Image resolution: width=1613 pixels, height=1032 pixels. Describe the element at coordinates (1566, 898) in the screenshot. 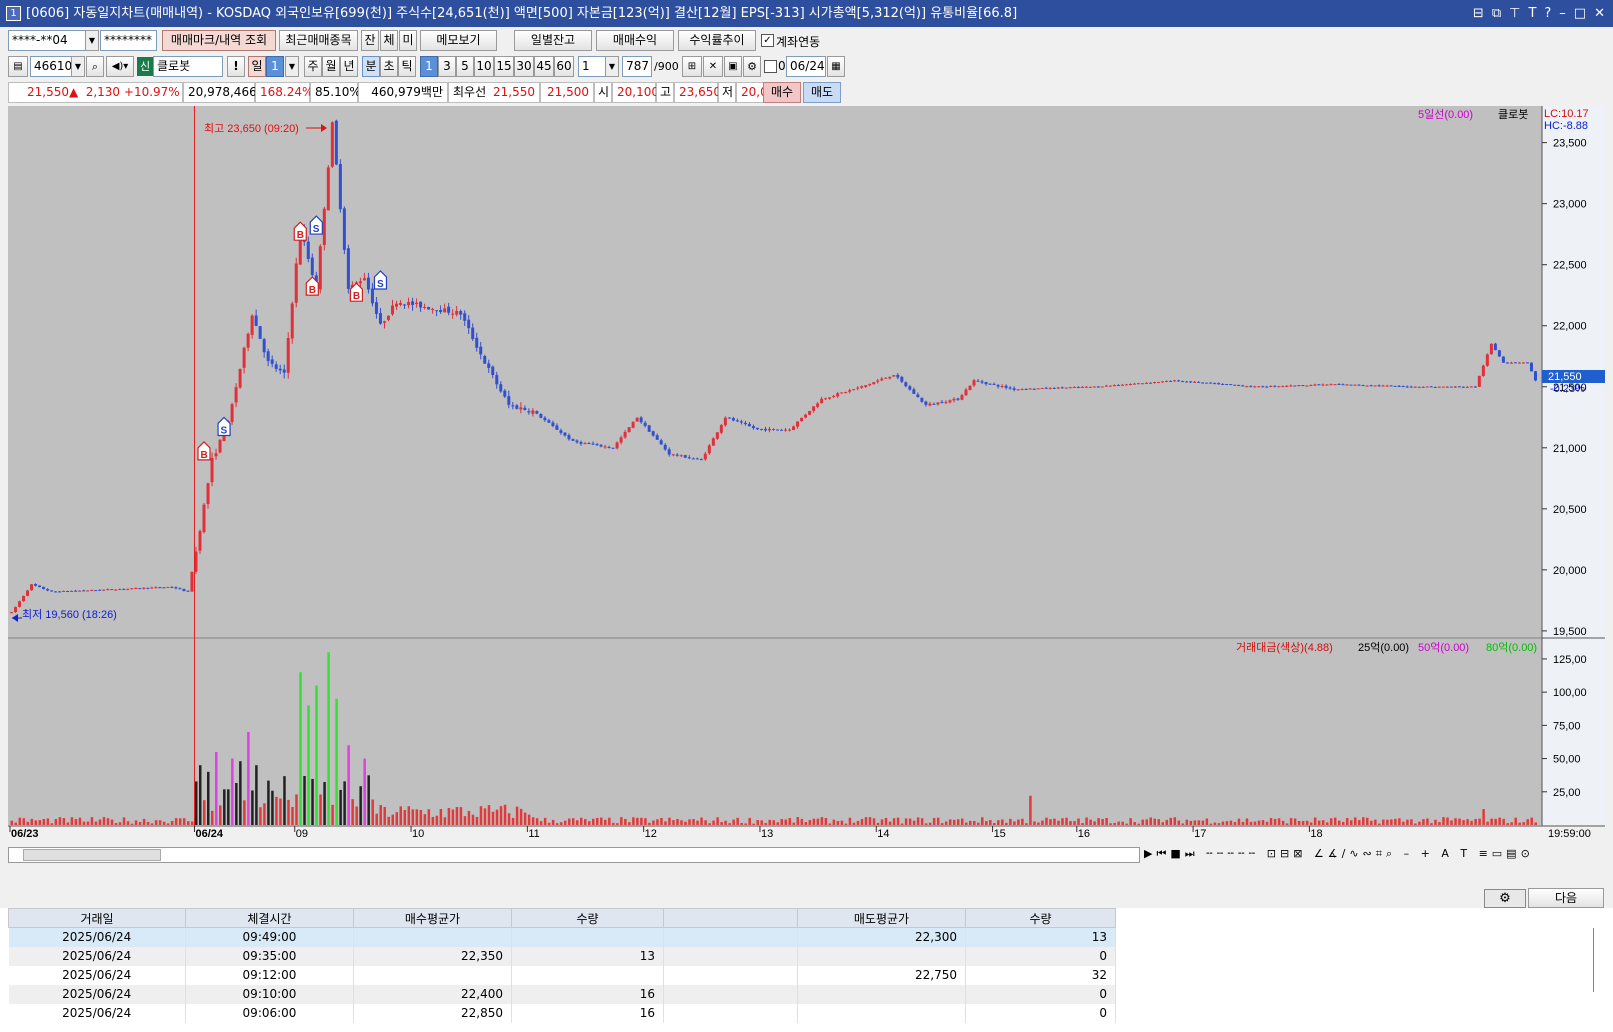

I see `next-button: 다음` at that location.